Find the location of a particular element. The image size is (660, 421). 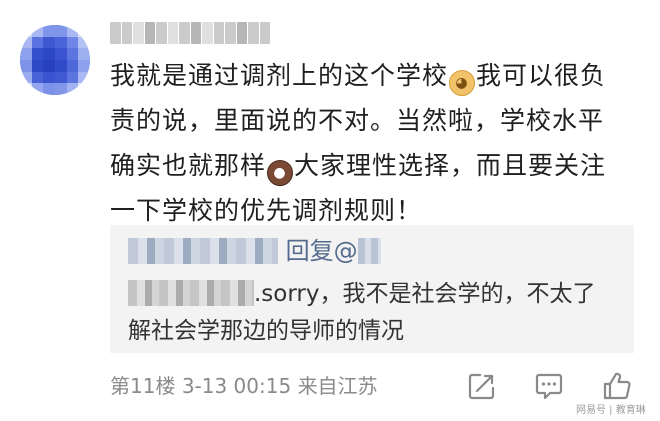

floor-number: 第11楼 is located at coordinates (143, 386).